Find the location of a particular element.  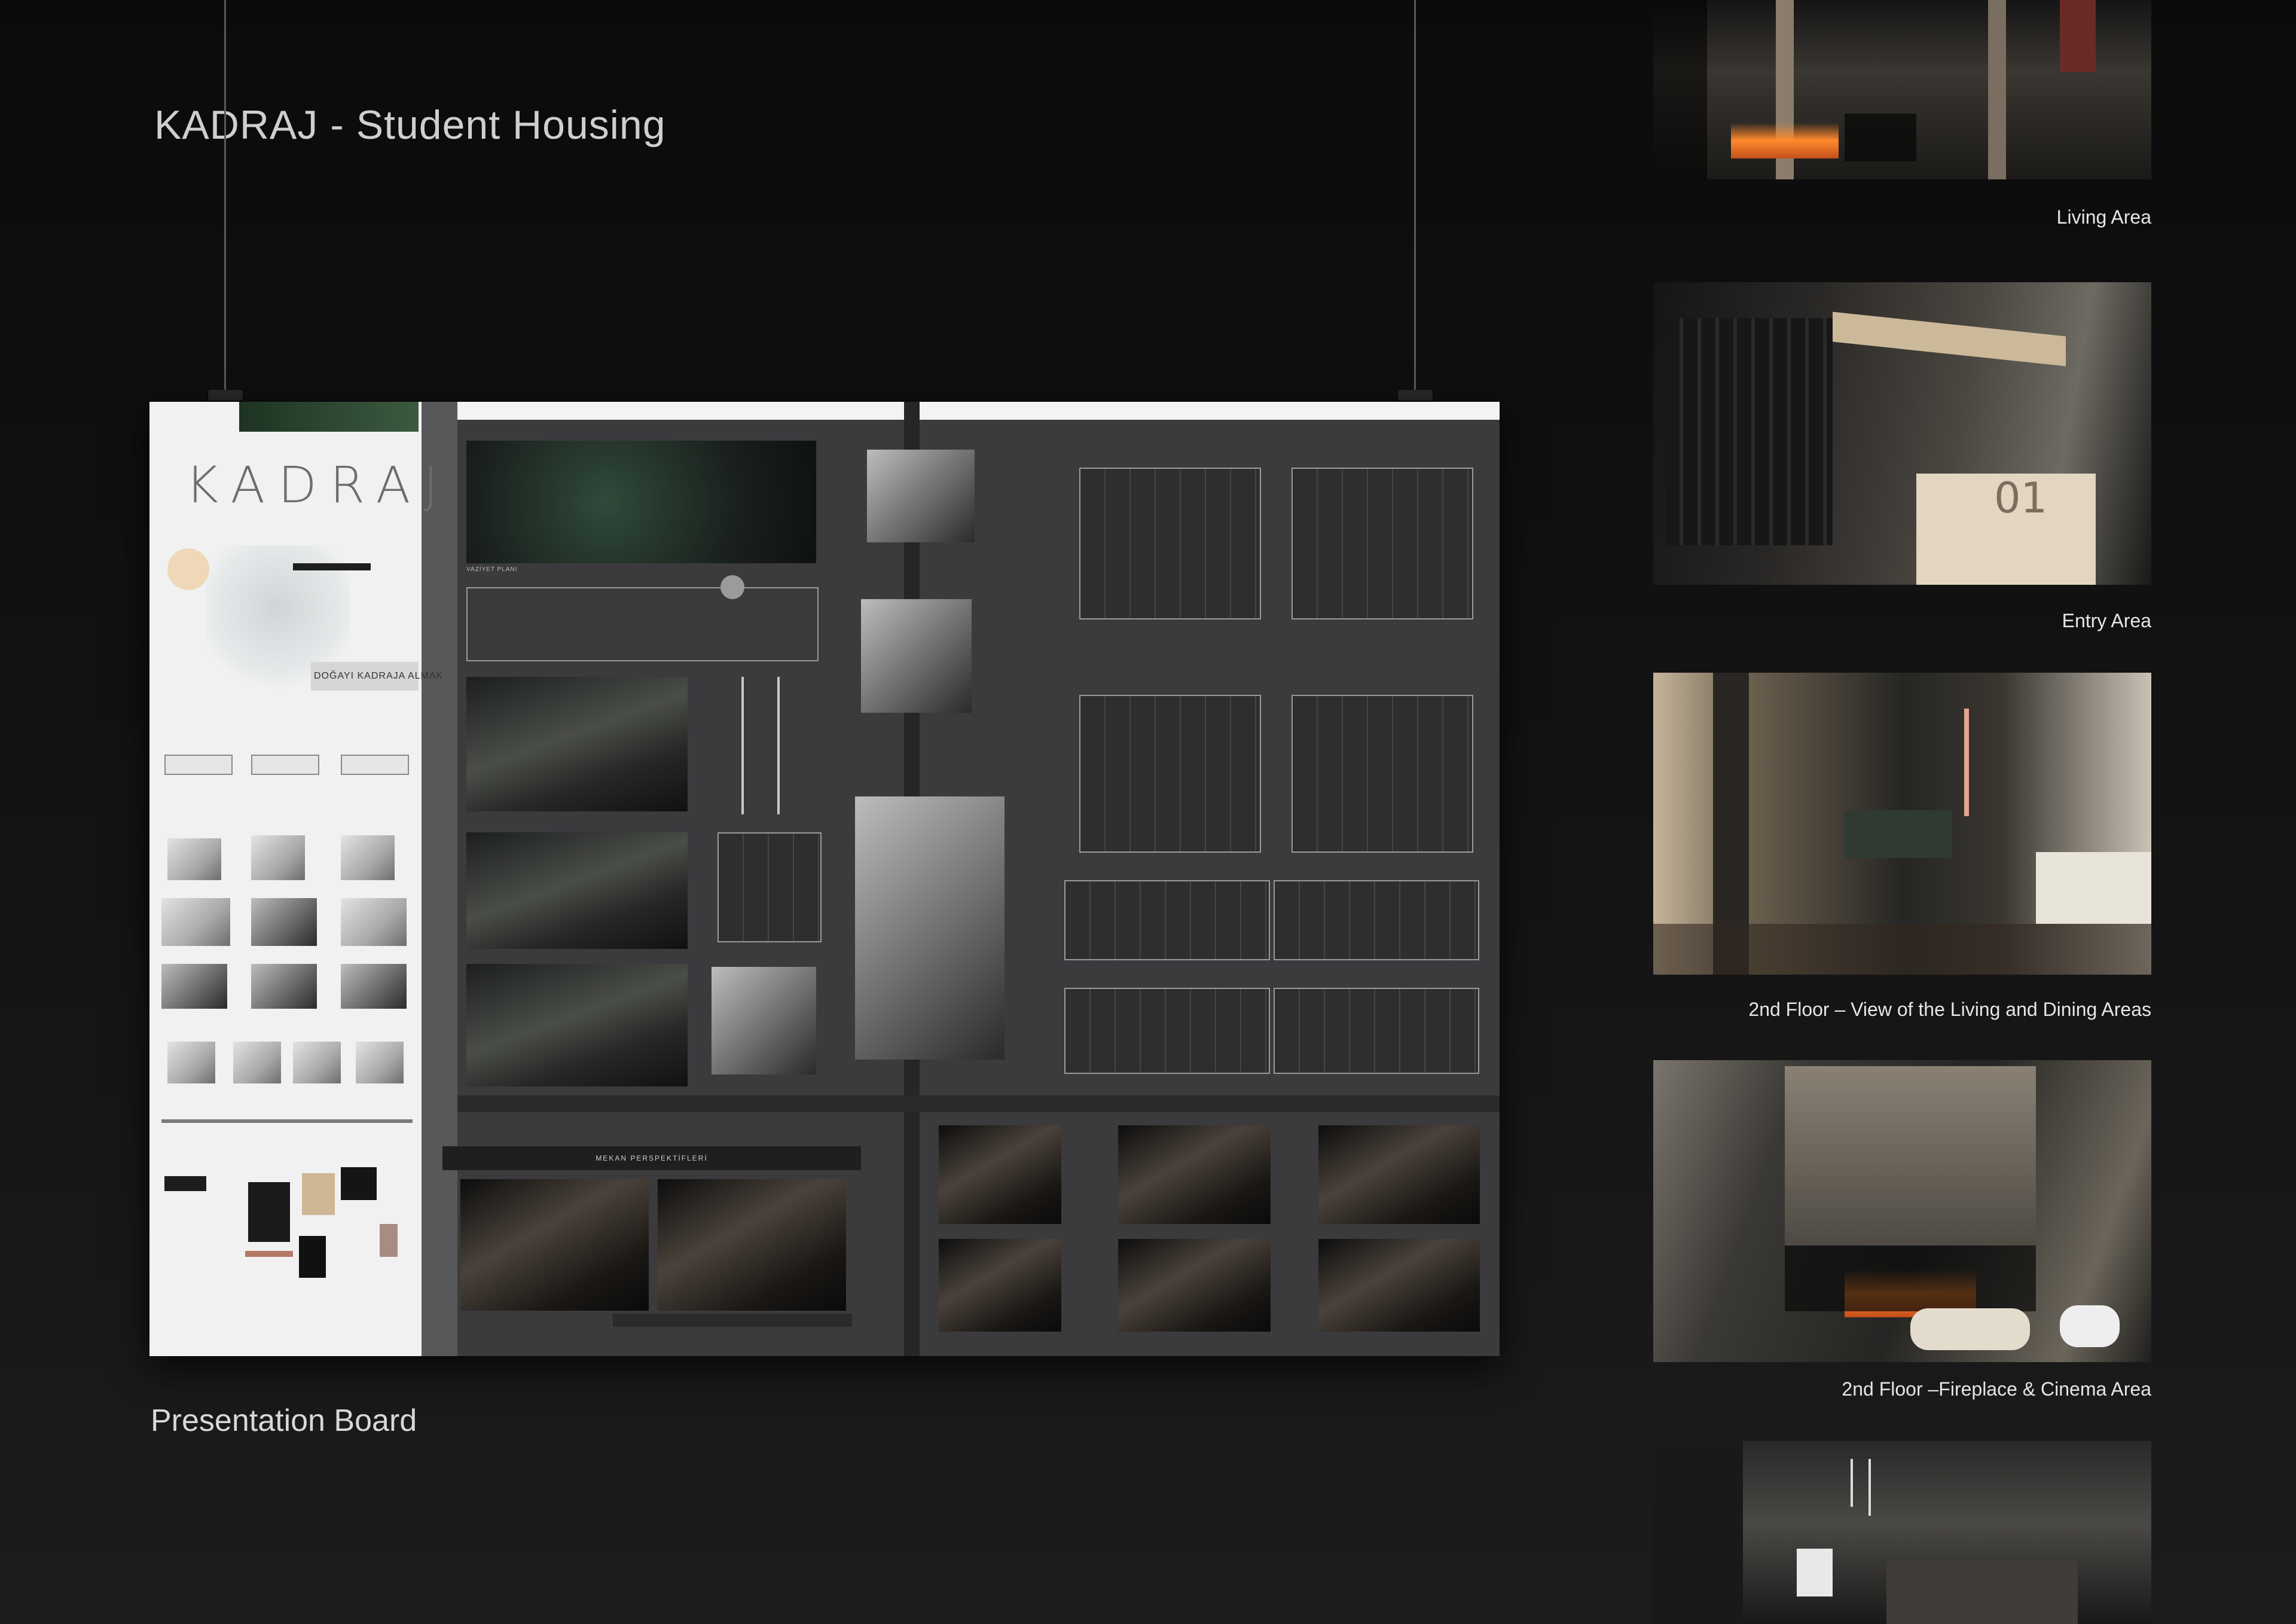

people-figures is located at coordinates (768, 745).